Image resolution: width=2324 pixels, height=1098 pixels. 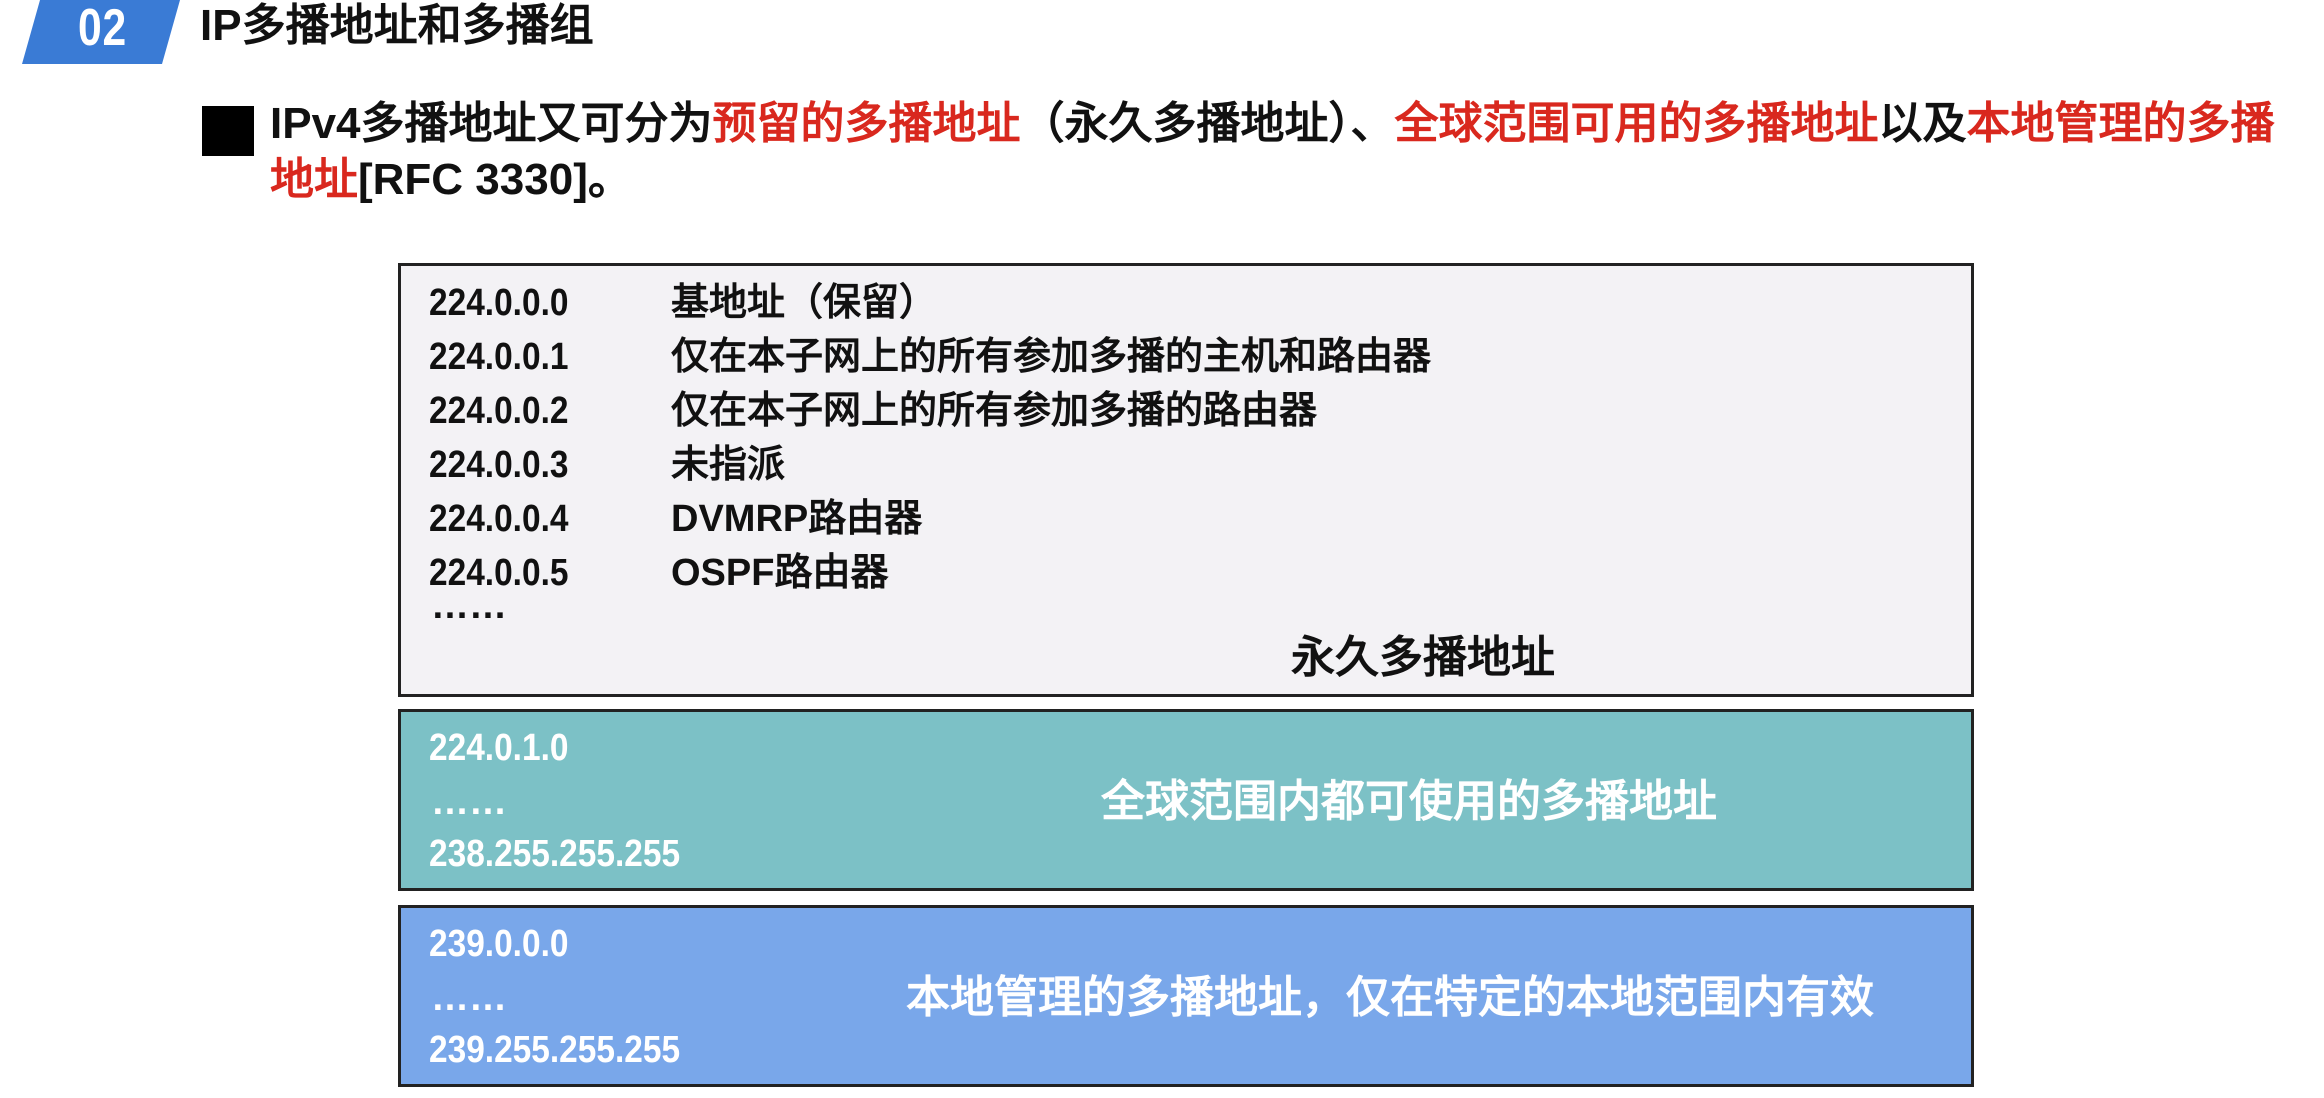 What do you see at coordinates (728, 465) in the screenshot?
I see `address-description: 未指派` at bounding box center [728, 465].